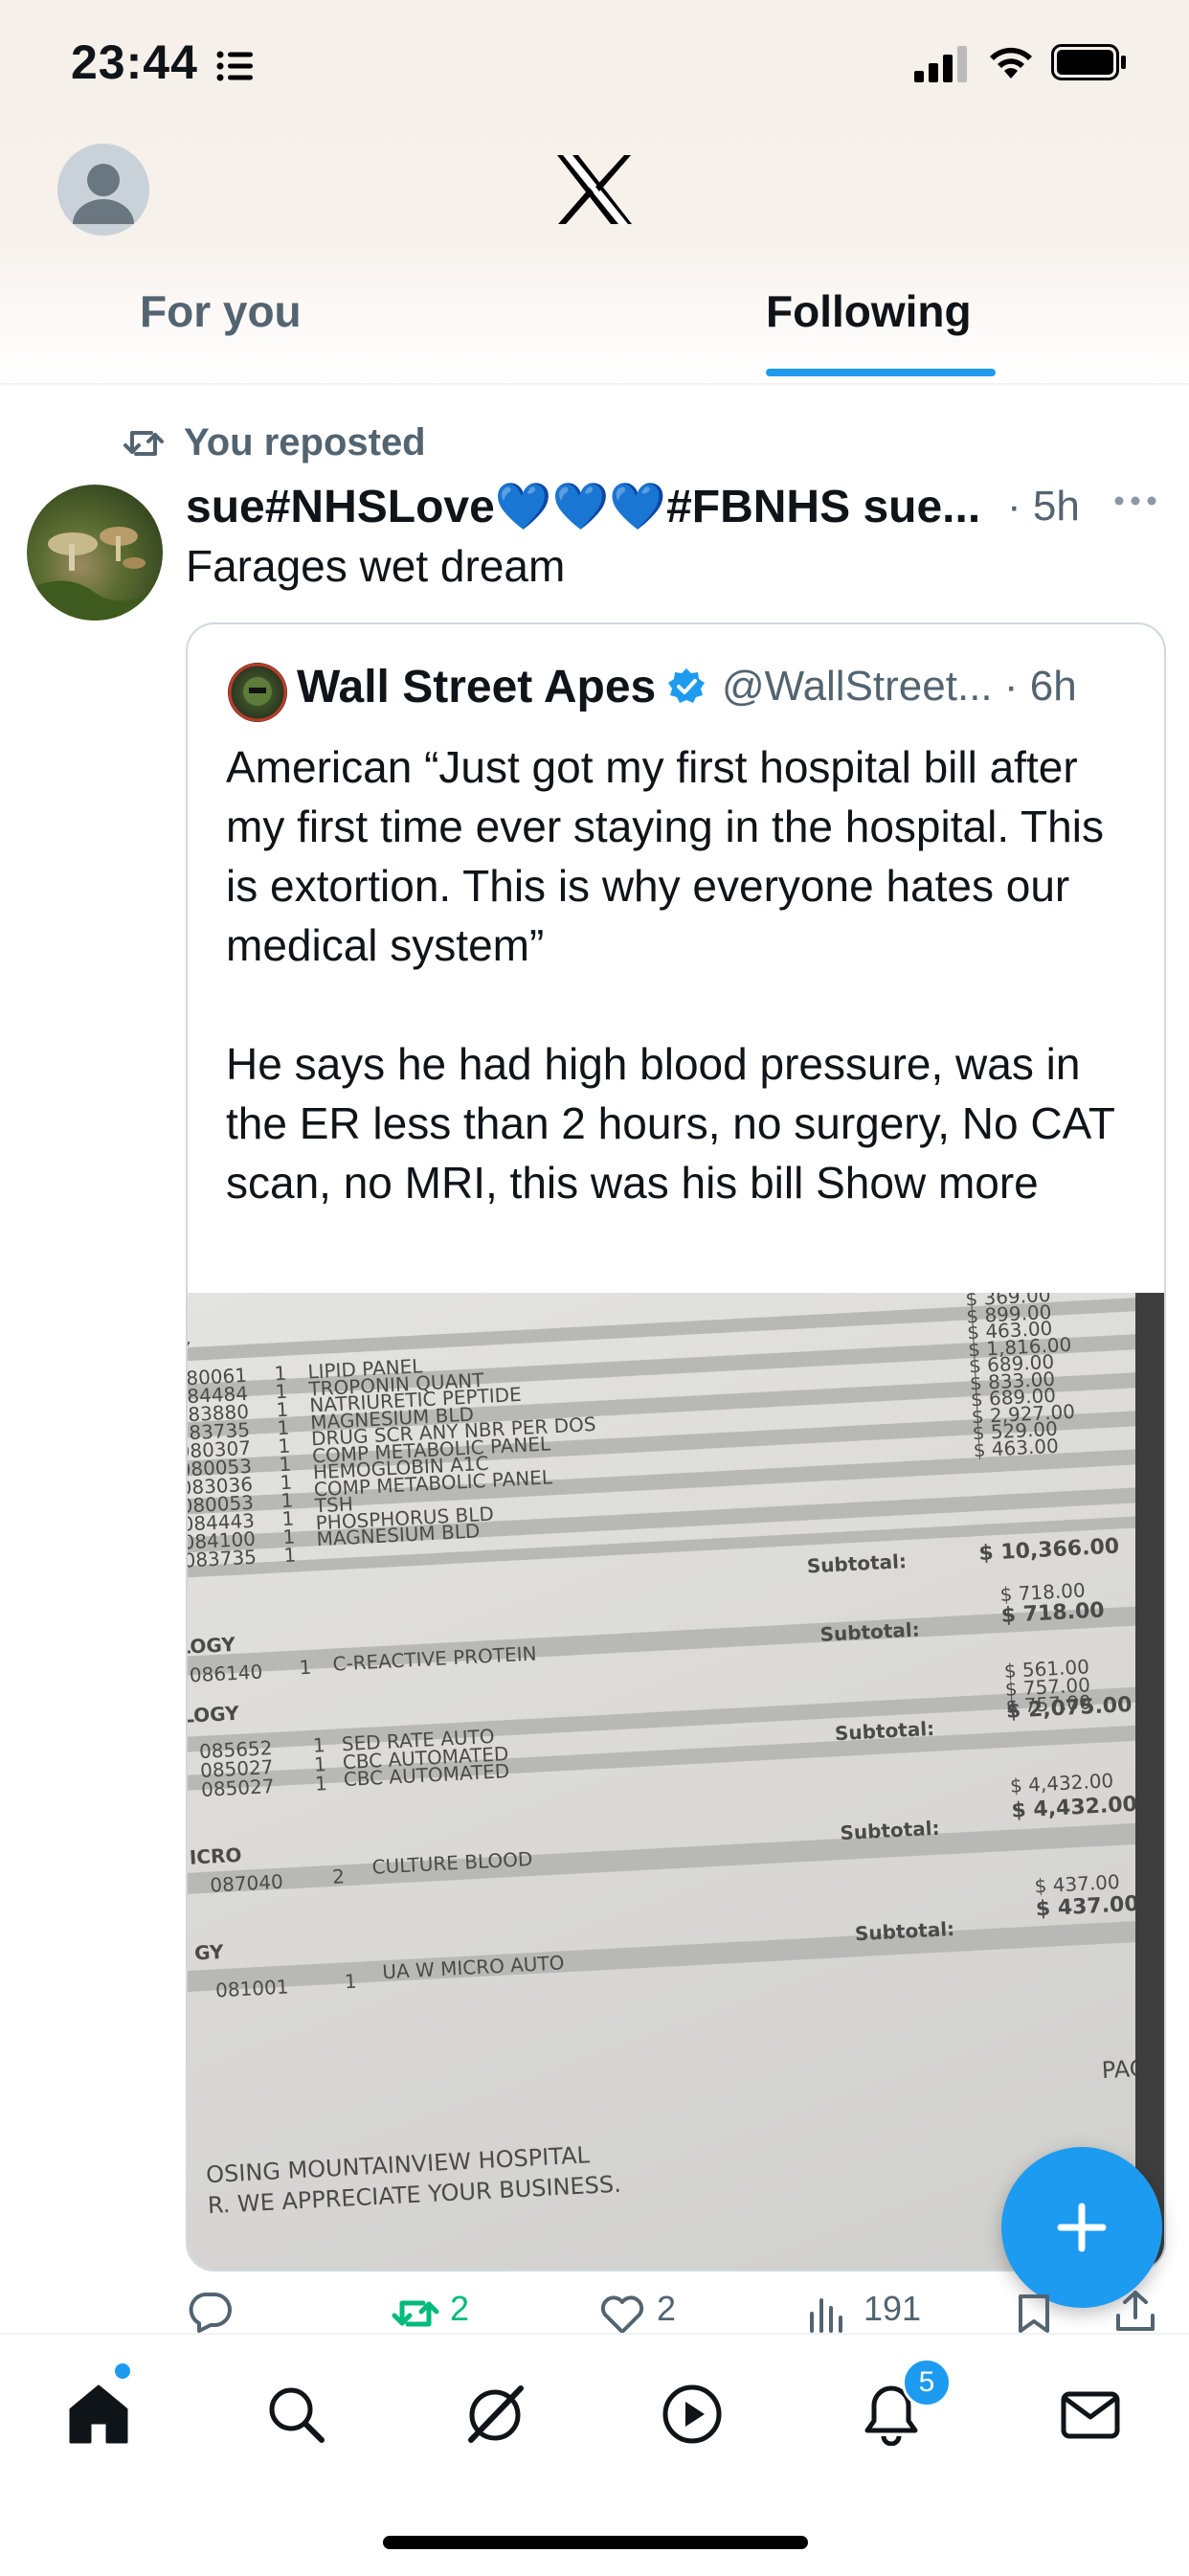 The height and width of the screenshot is (2576, 1189). I want to click on repost-icon, so click(144, 445).